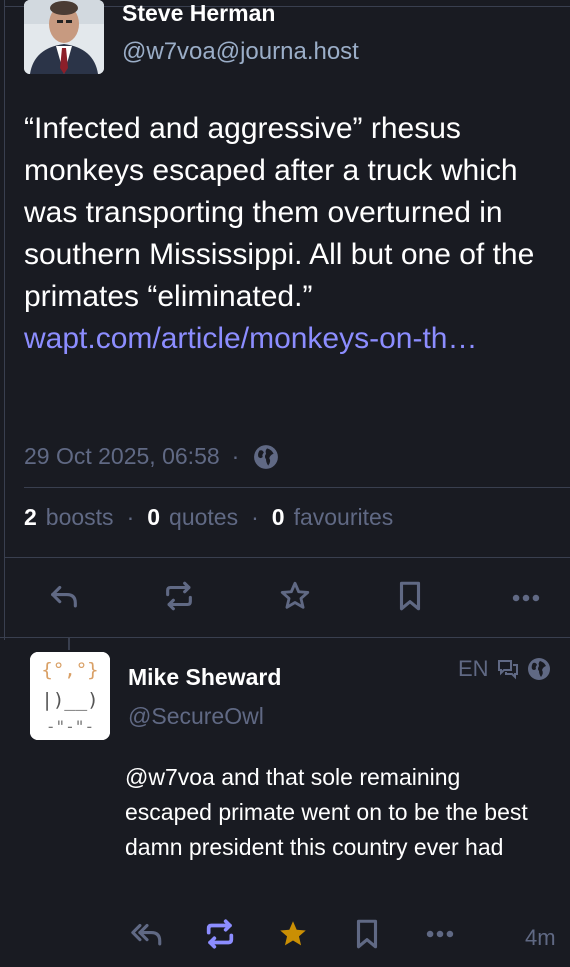 This screenshot has width=570, height=967. What do you see at coordinates (343, 517) in the screenshot?
I see `favourites-label: favourites` at bounding box center [343, 517].